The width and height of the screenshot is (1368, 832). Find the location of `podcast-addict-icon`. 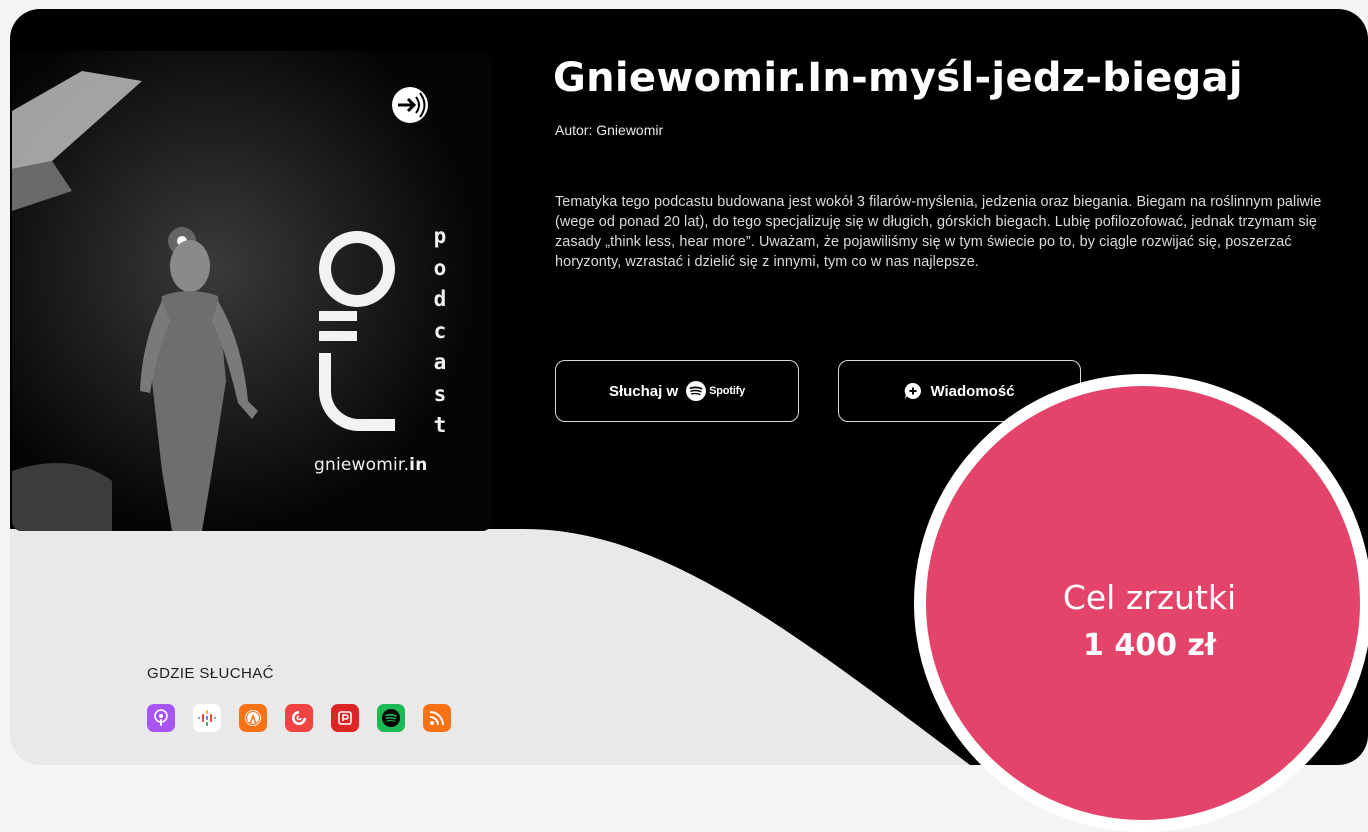

podcast-addict-icon is located at coordinates (345, 718).